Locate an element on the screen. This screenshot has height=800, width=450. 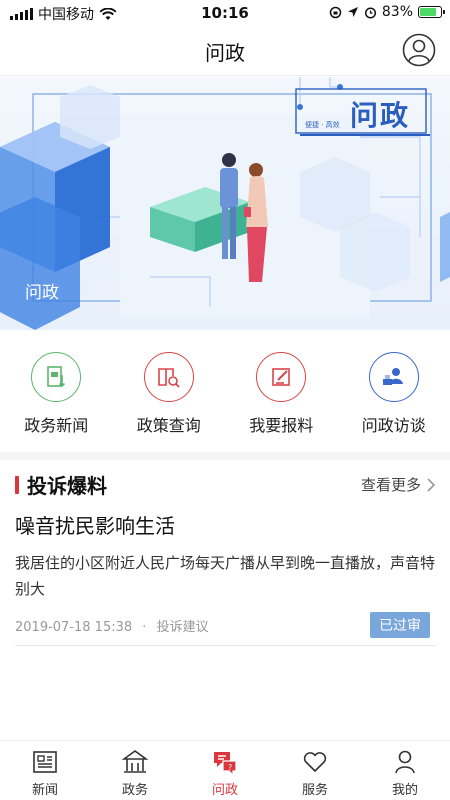
complaint-meta: 2019-07-18 15:38 · 投诉建议 is located at coordinates (112, 625).